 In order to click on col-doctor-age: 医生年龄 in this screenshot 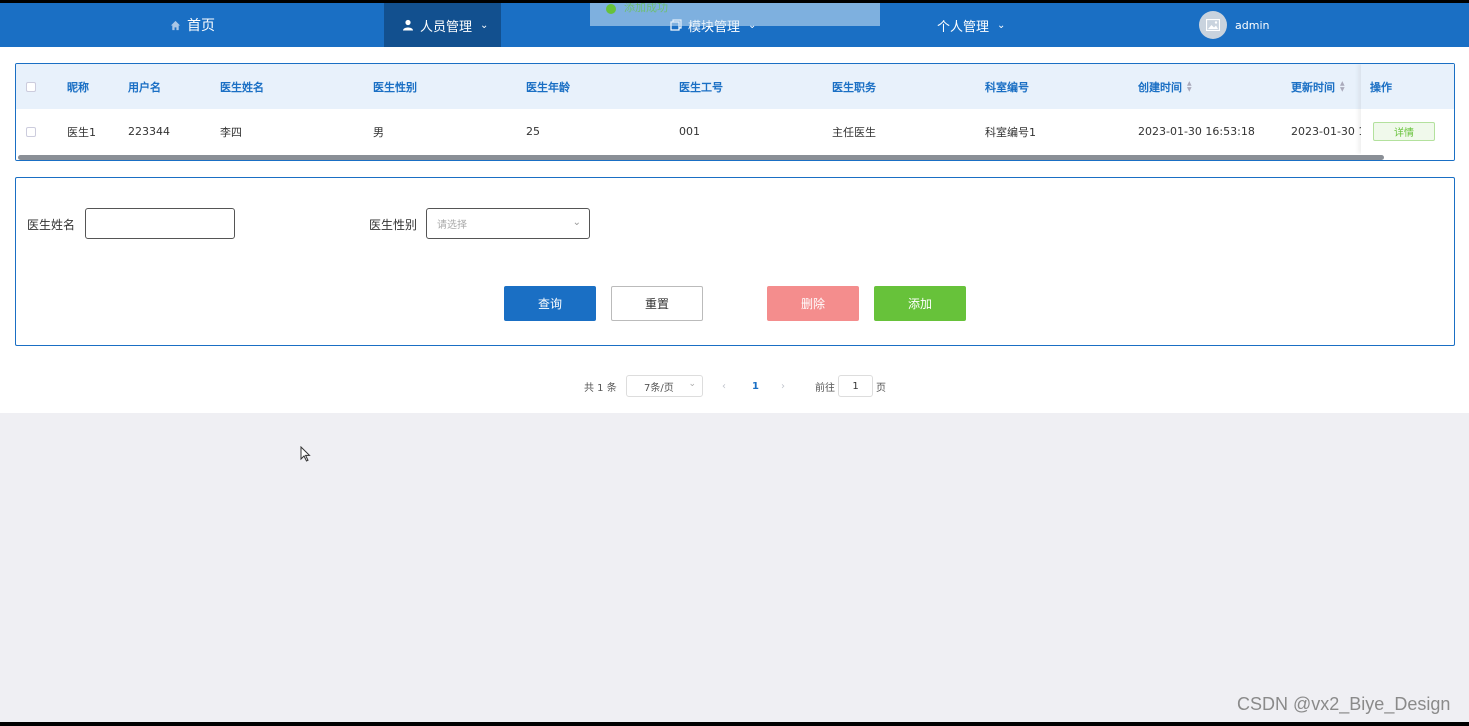, I will do `click(548, 87)`.